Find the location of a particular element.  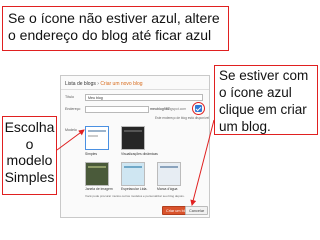

header-divider is located at coordinates (135, 89).